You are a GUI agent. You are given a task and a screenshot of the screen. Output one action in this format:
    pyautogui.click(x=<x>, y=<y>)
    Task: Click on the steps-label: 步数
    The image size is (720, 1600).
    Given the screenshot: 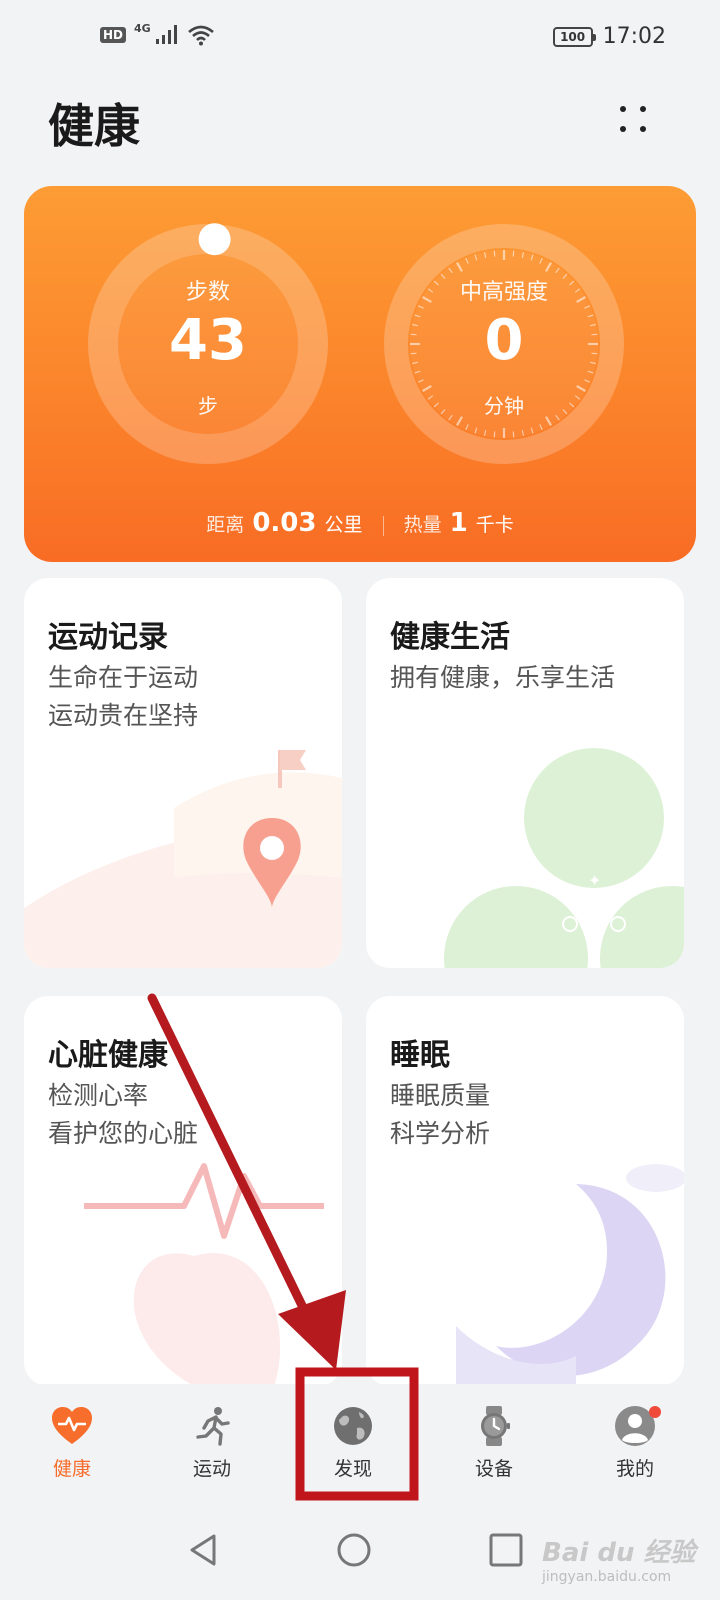 What is the action you would take?
    pyautogui.click(x=207, y=292)
    